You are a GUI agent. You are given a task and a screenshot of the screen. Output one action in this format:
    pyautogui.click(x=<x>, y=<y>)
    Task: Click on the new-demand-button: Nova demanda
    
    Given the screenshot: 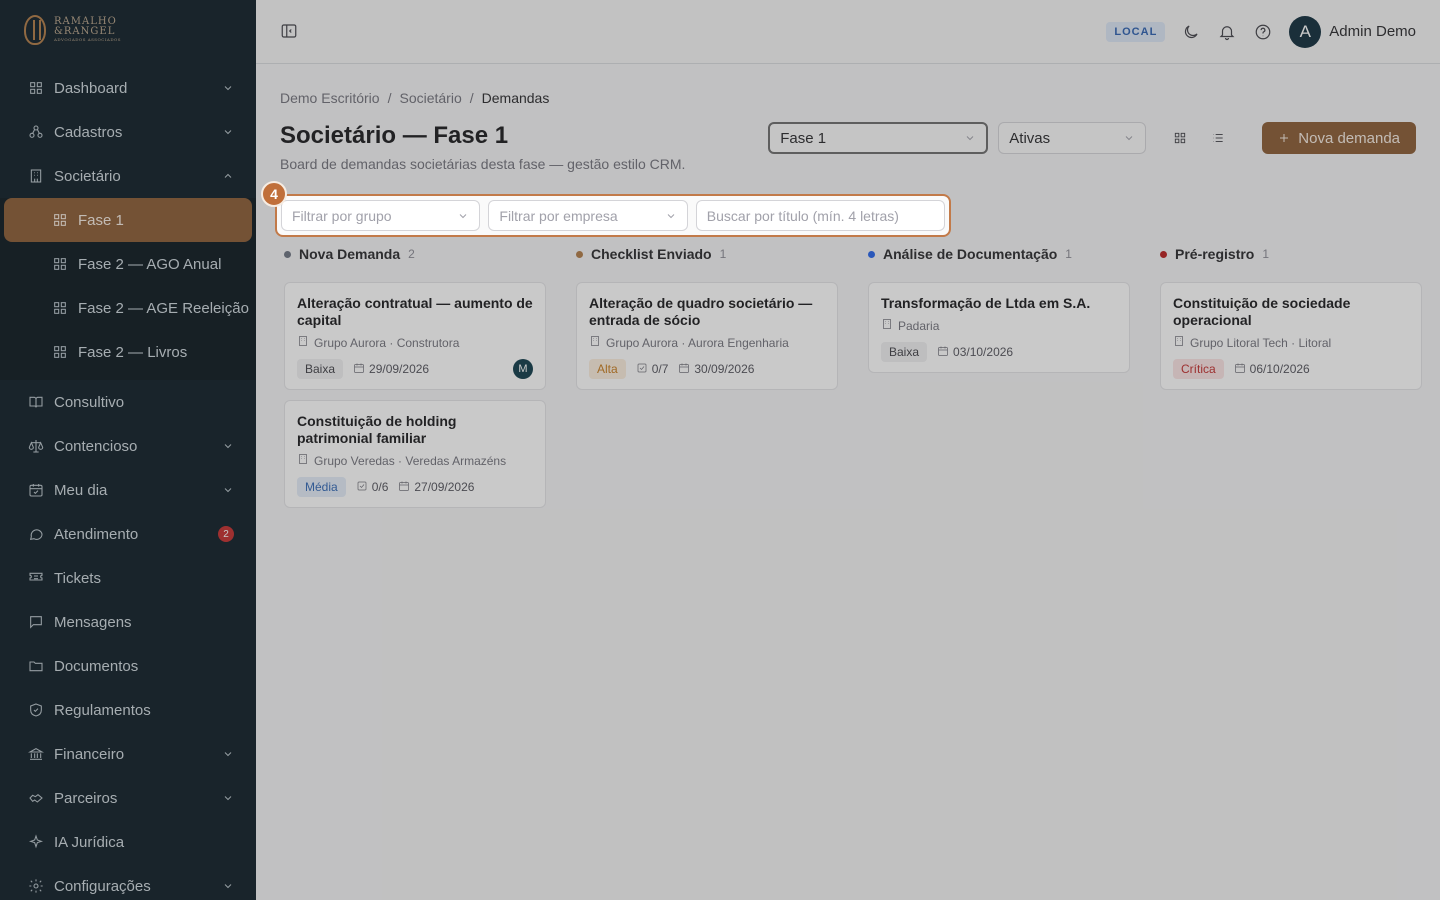 What is the action you would take?
    pyautogui.click(x=1339, y=138)
    